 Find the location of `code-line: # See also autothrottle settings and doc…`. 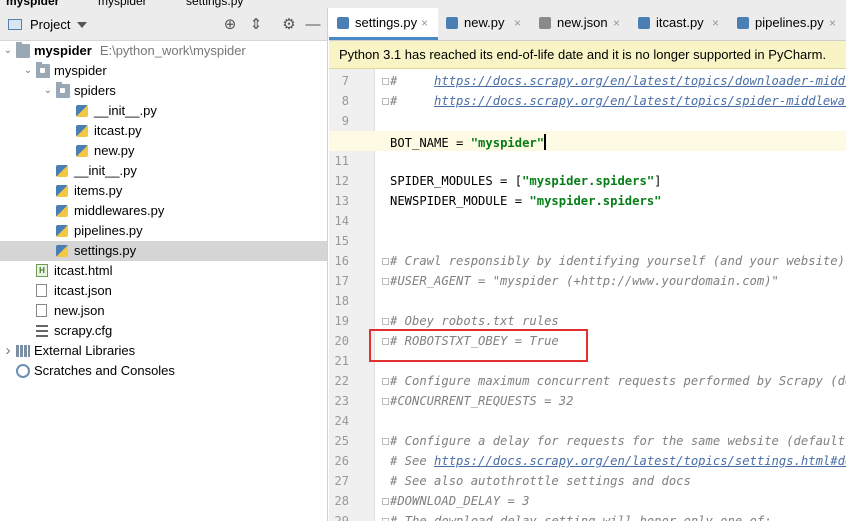

code-line: # See also autothrottle settings and doc… is located at coordinates (540, 481).